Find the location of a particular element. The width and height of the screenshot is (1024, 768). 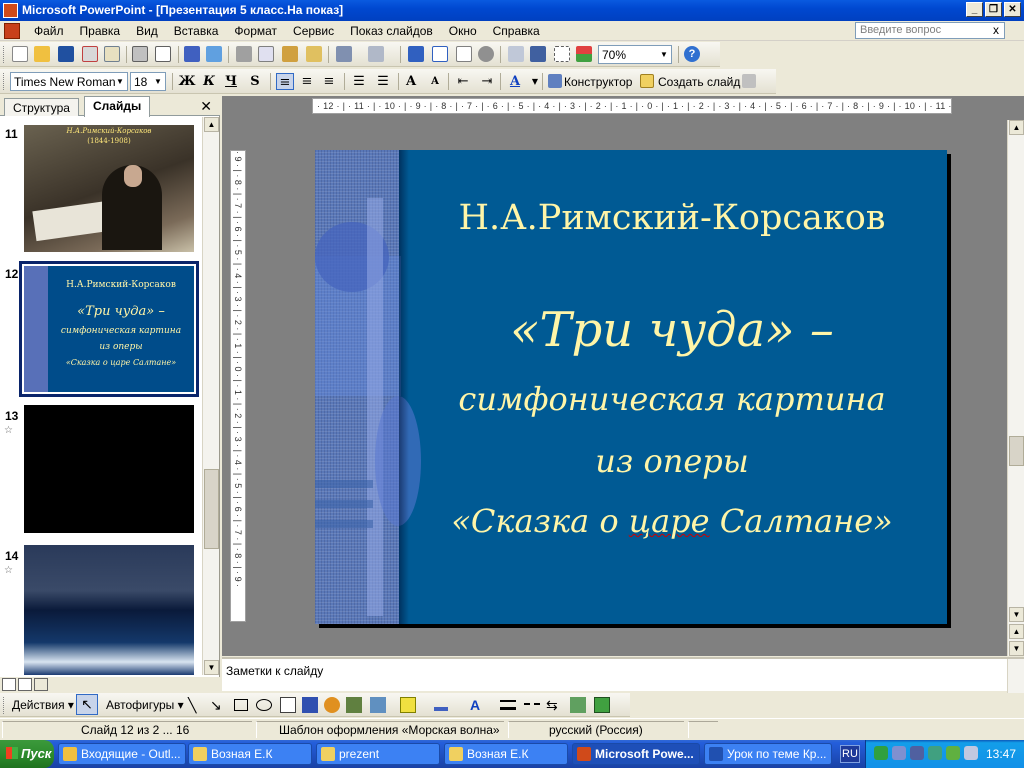

print-icon is located at coordinates (140, 54).